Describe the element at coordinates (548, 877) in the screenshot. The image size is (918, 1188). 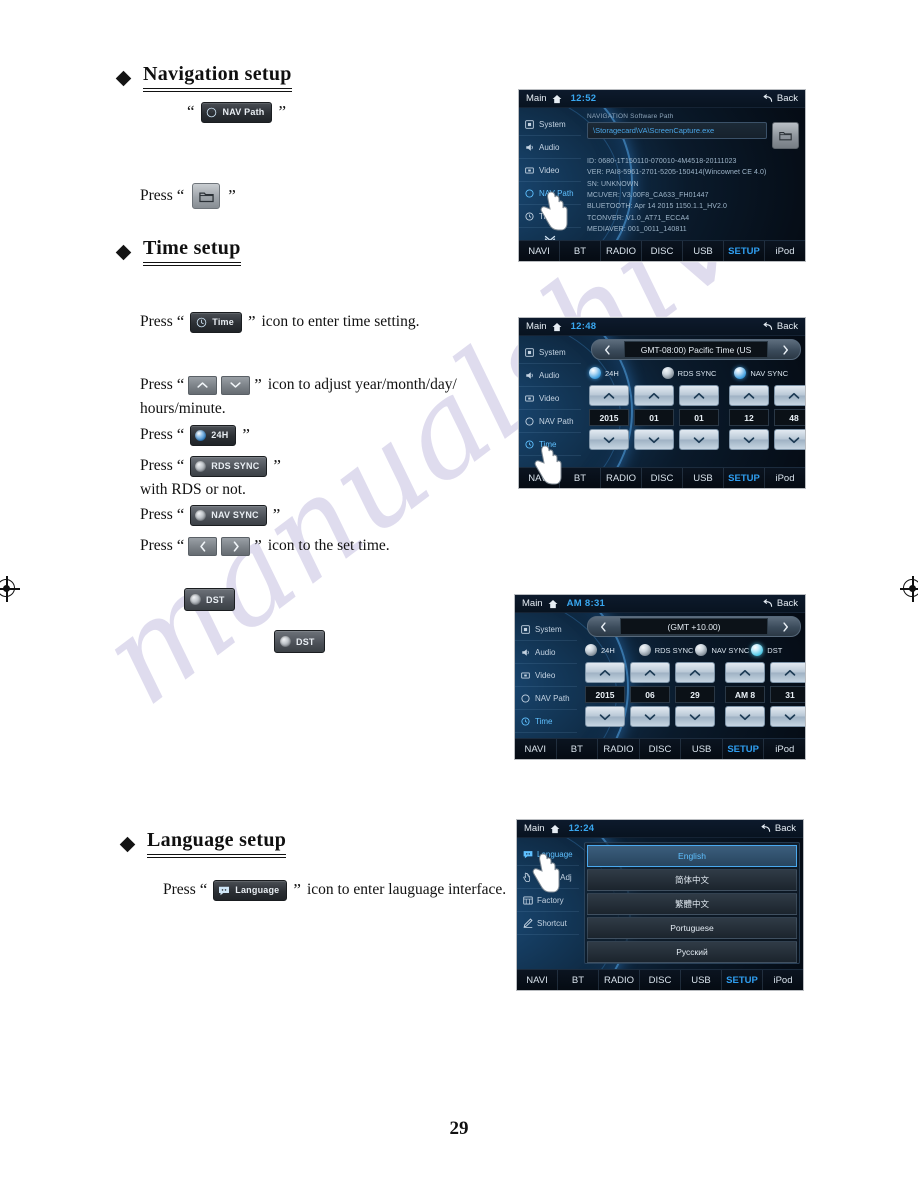
I see `sidebar-item-touch-adj: Touch Adj` at that location.